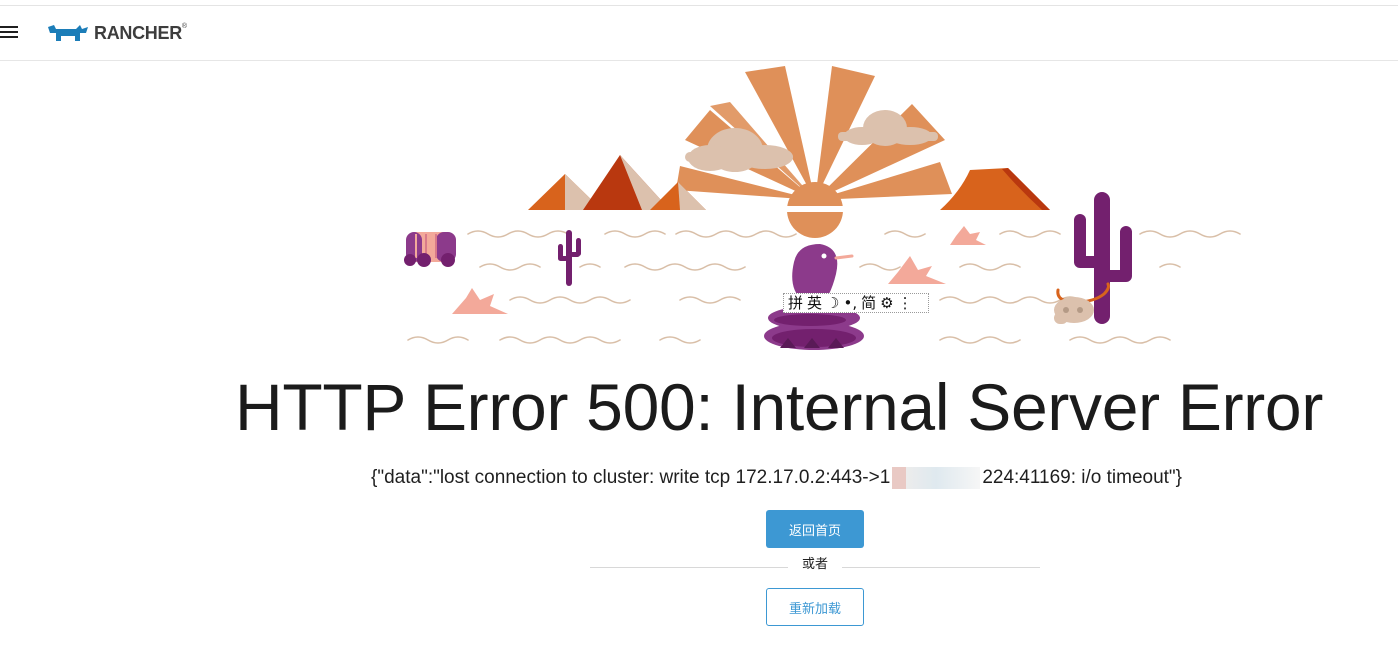 The image size is (1398, 654). Describe the element at coordinates (941, 567) in the screenshot. I see `divider-line-right` at that location.